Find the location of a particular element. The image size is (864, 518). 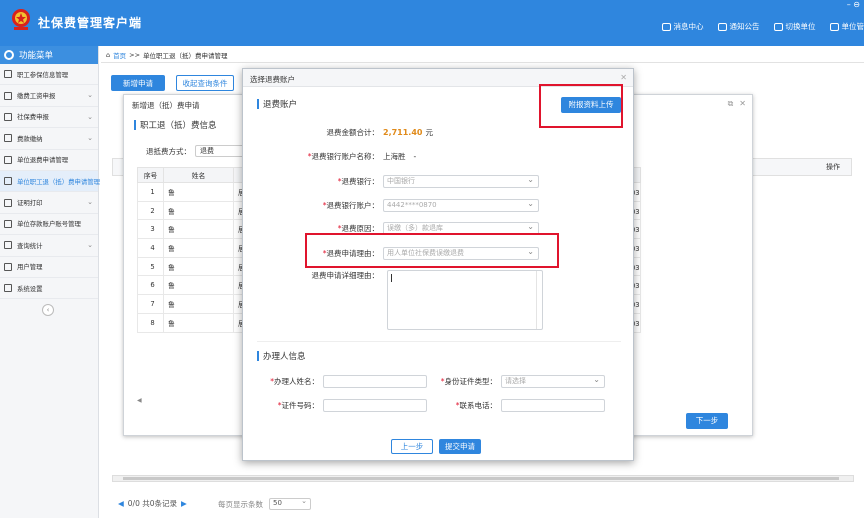

sidebar-item: 单位职工退（抵）费申请管理 is located at coordinates (50, 181).